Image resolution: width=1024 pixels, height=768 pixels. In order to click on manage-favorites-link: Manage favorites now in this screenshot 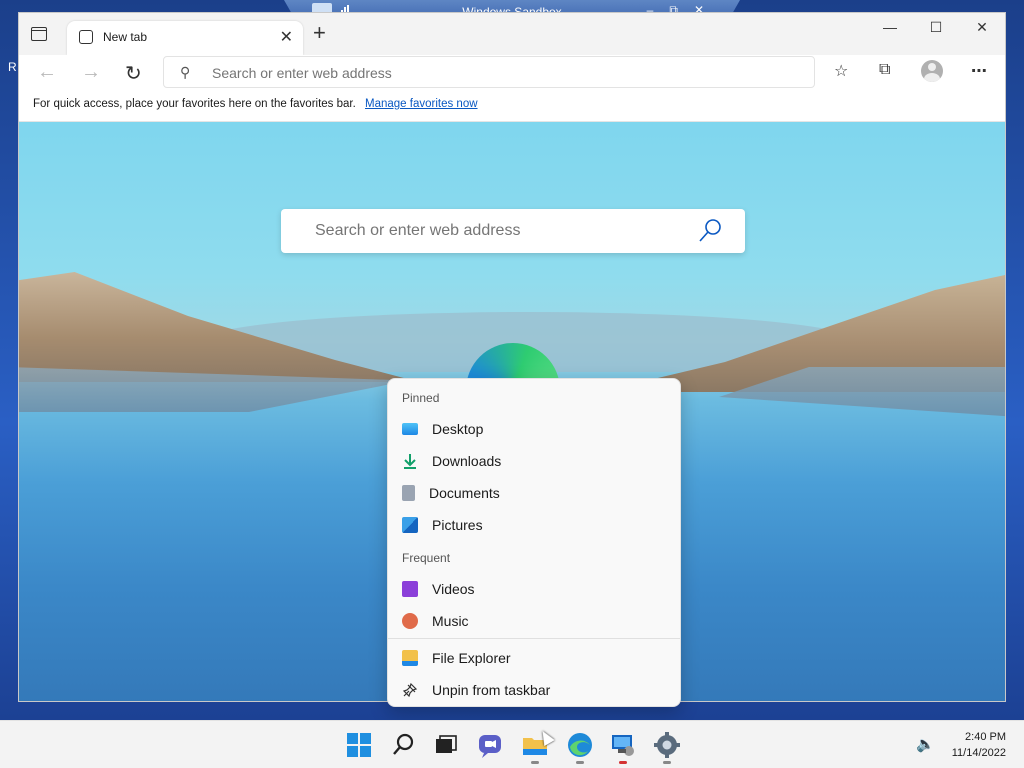, I will do `click(421, 104)`.